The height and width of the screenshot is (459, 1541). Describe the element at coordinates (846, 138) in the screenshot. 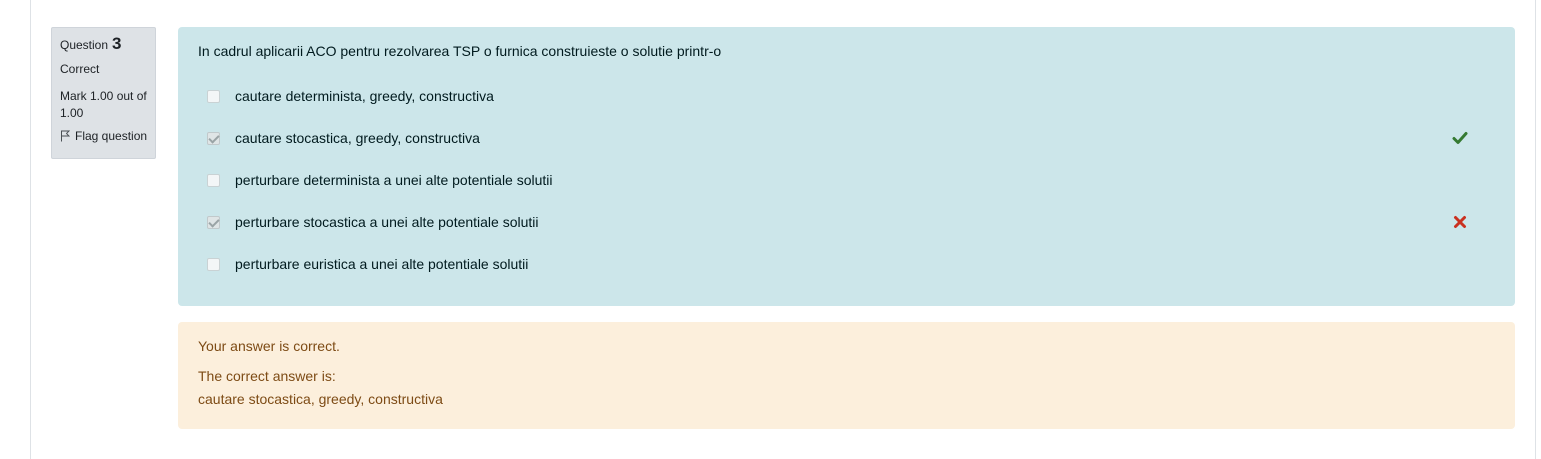

I see `answer-option: cautare stocastica, greedy, constructiva` at that location.